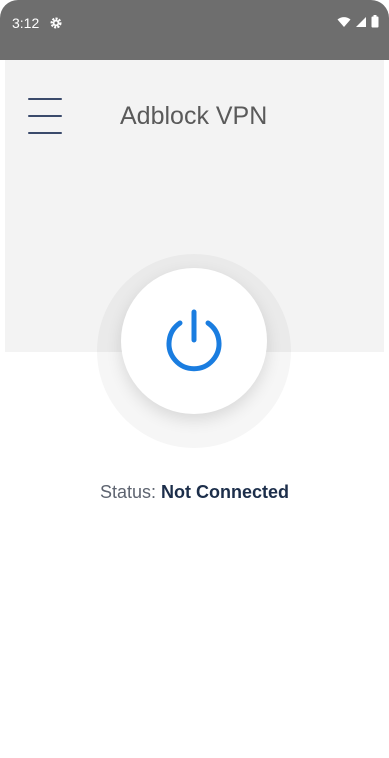 This screenshot has width=389, height=758. I want to click on connection-status: Status: Not Connected, so click(194, 492).